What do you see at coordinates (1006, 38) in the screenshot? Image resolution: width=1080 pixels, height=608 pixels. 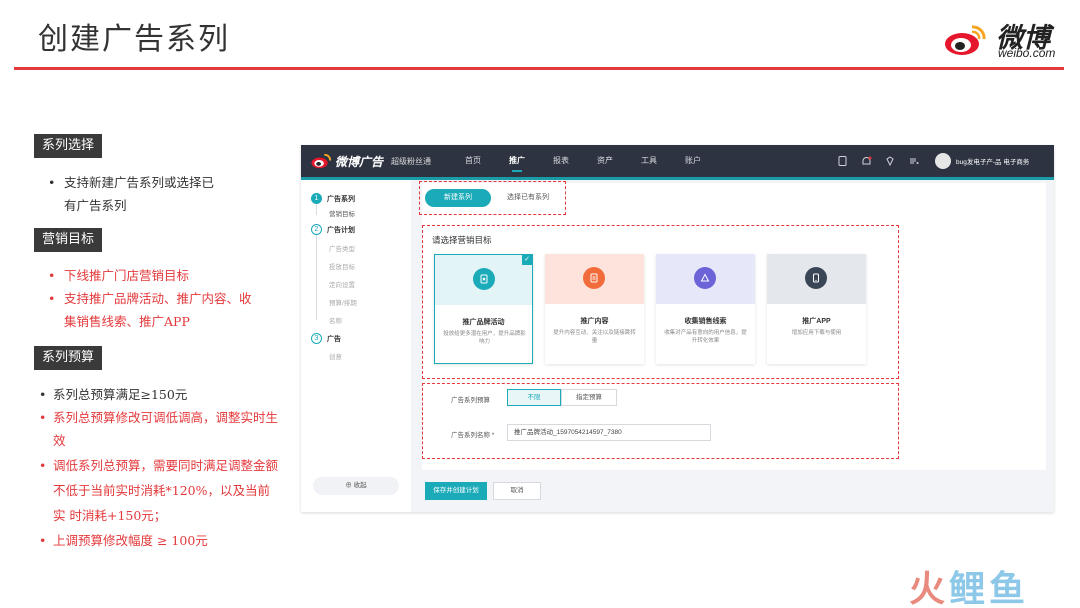 I see `weibo-logo: 微博 weibo.com` at bounding box center [1006, 38].